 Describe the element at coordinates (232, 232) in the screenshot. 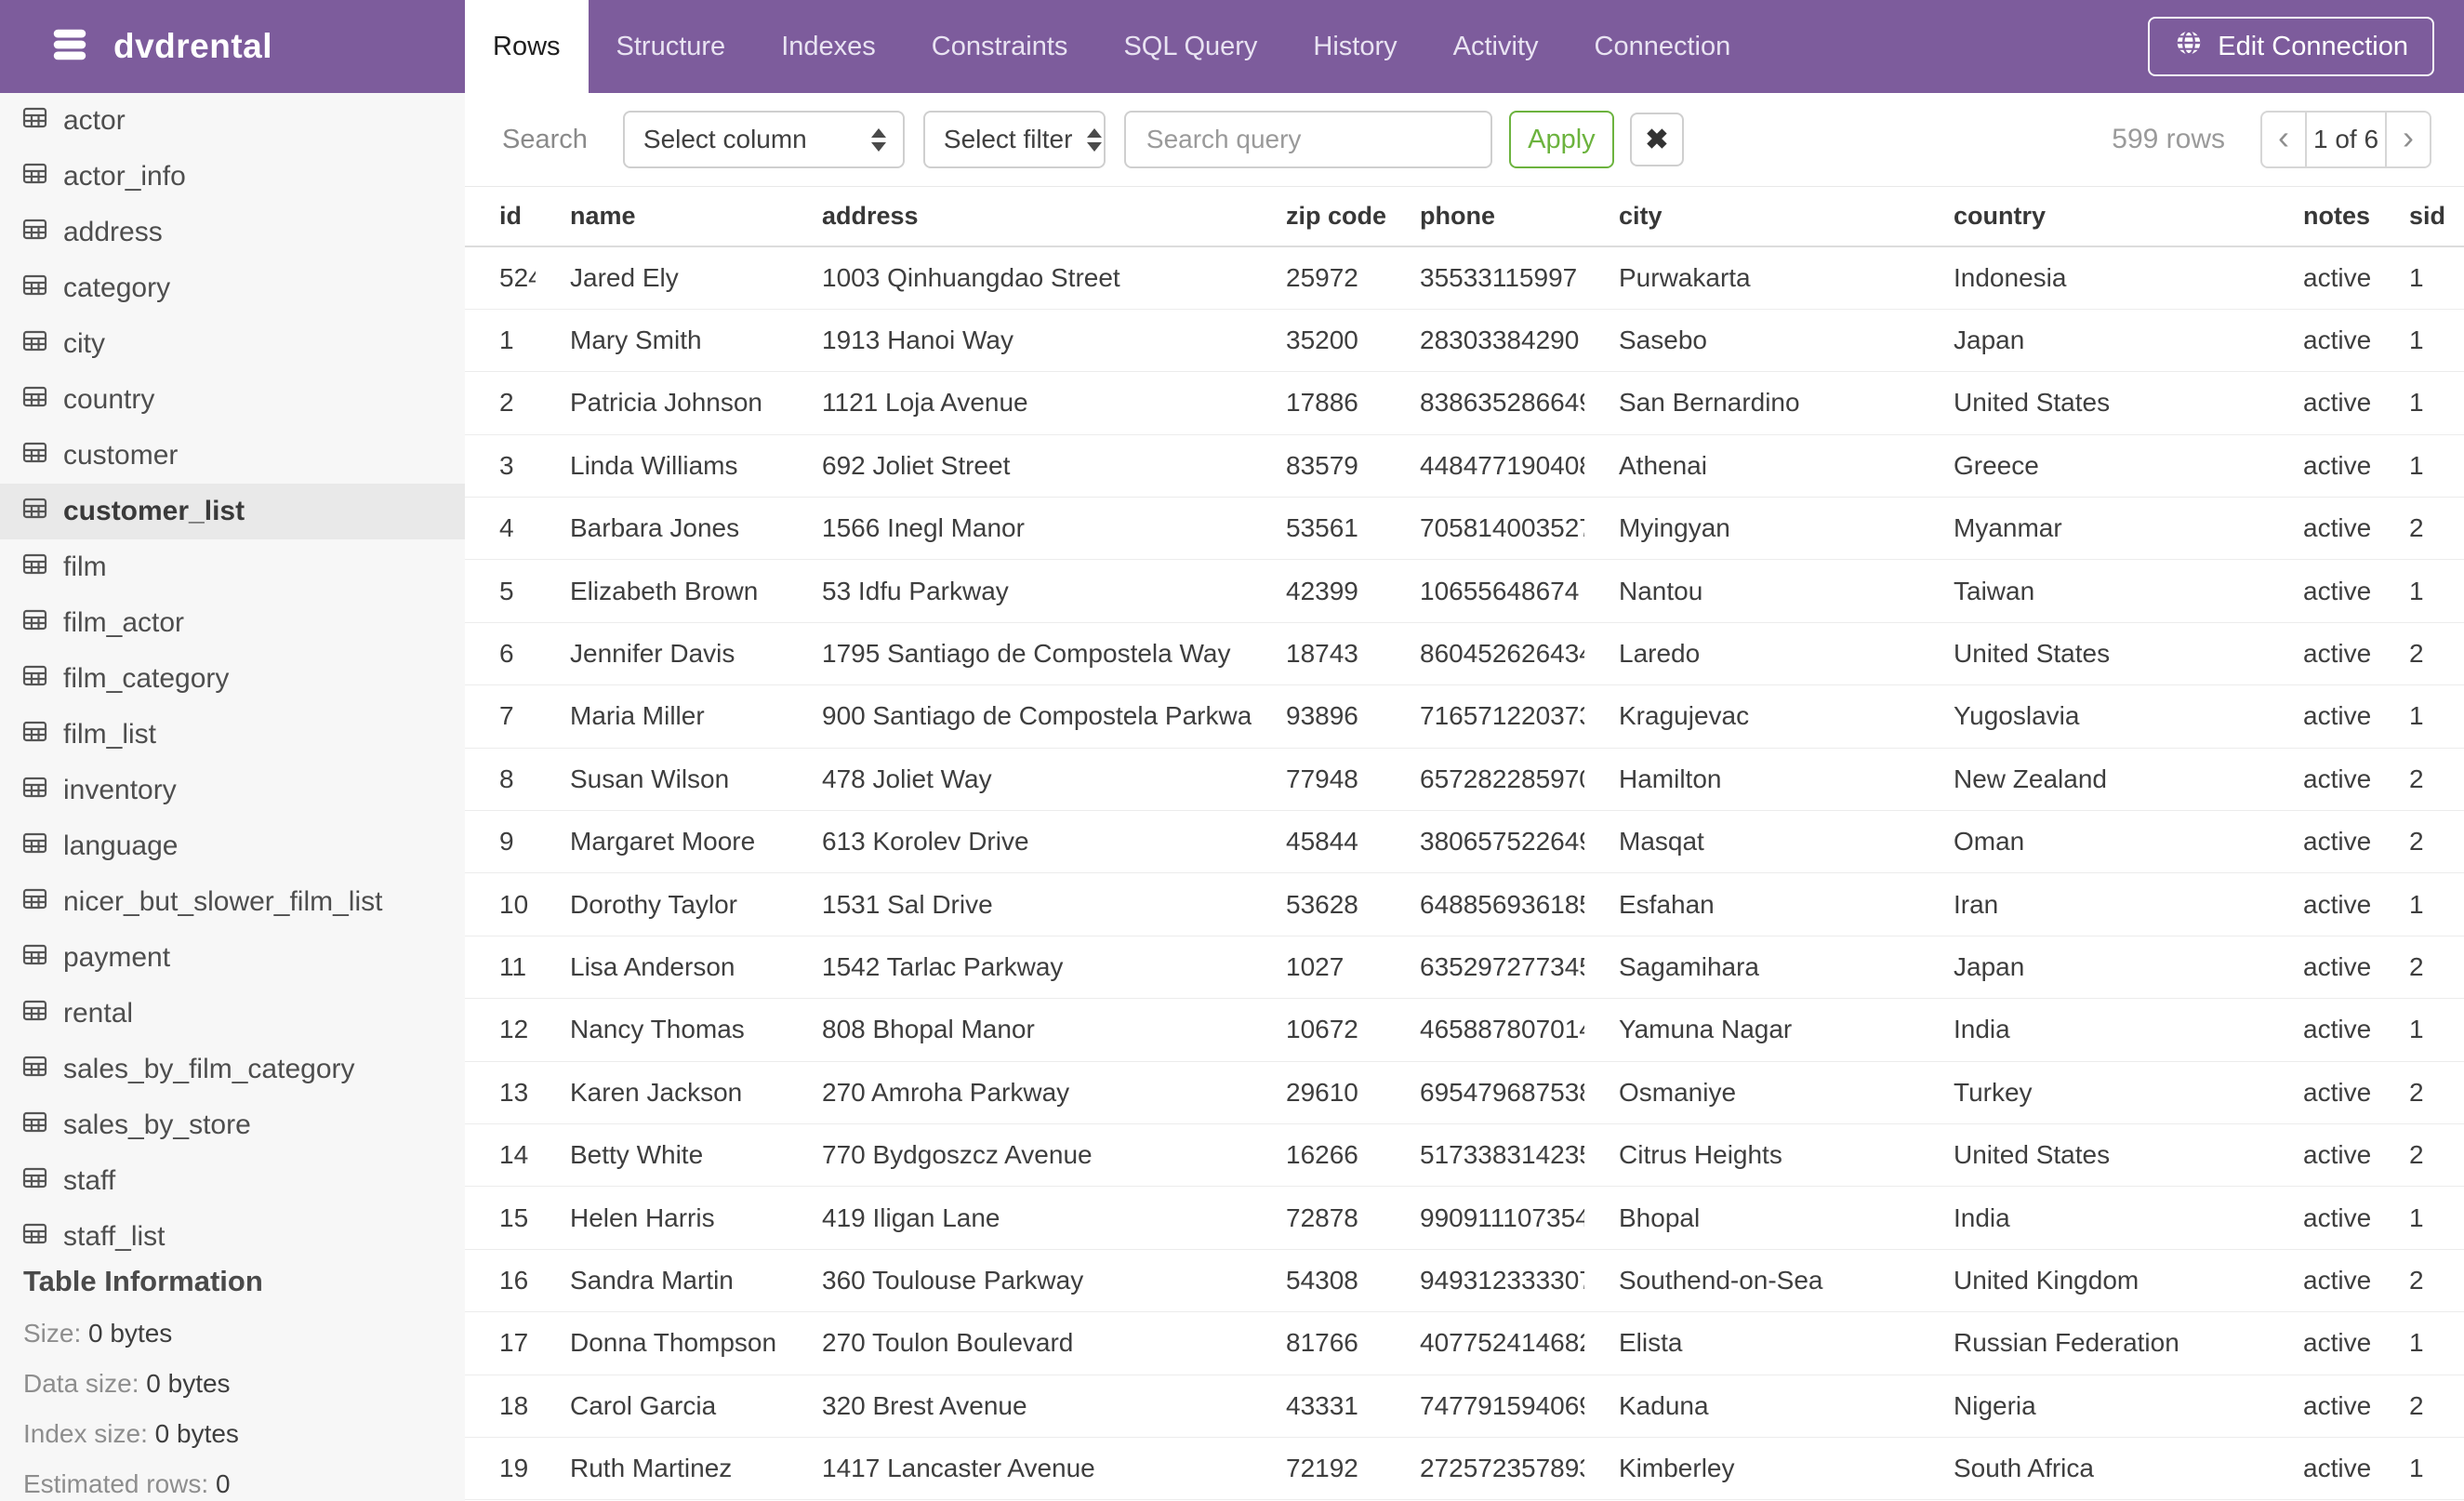

I see `sidebar-item-address: address` at that location.